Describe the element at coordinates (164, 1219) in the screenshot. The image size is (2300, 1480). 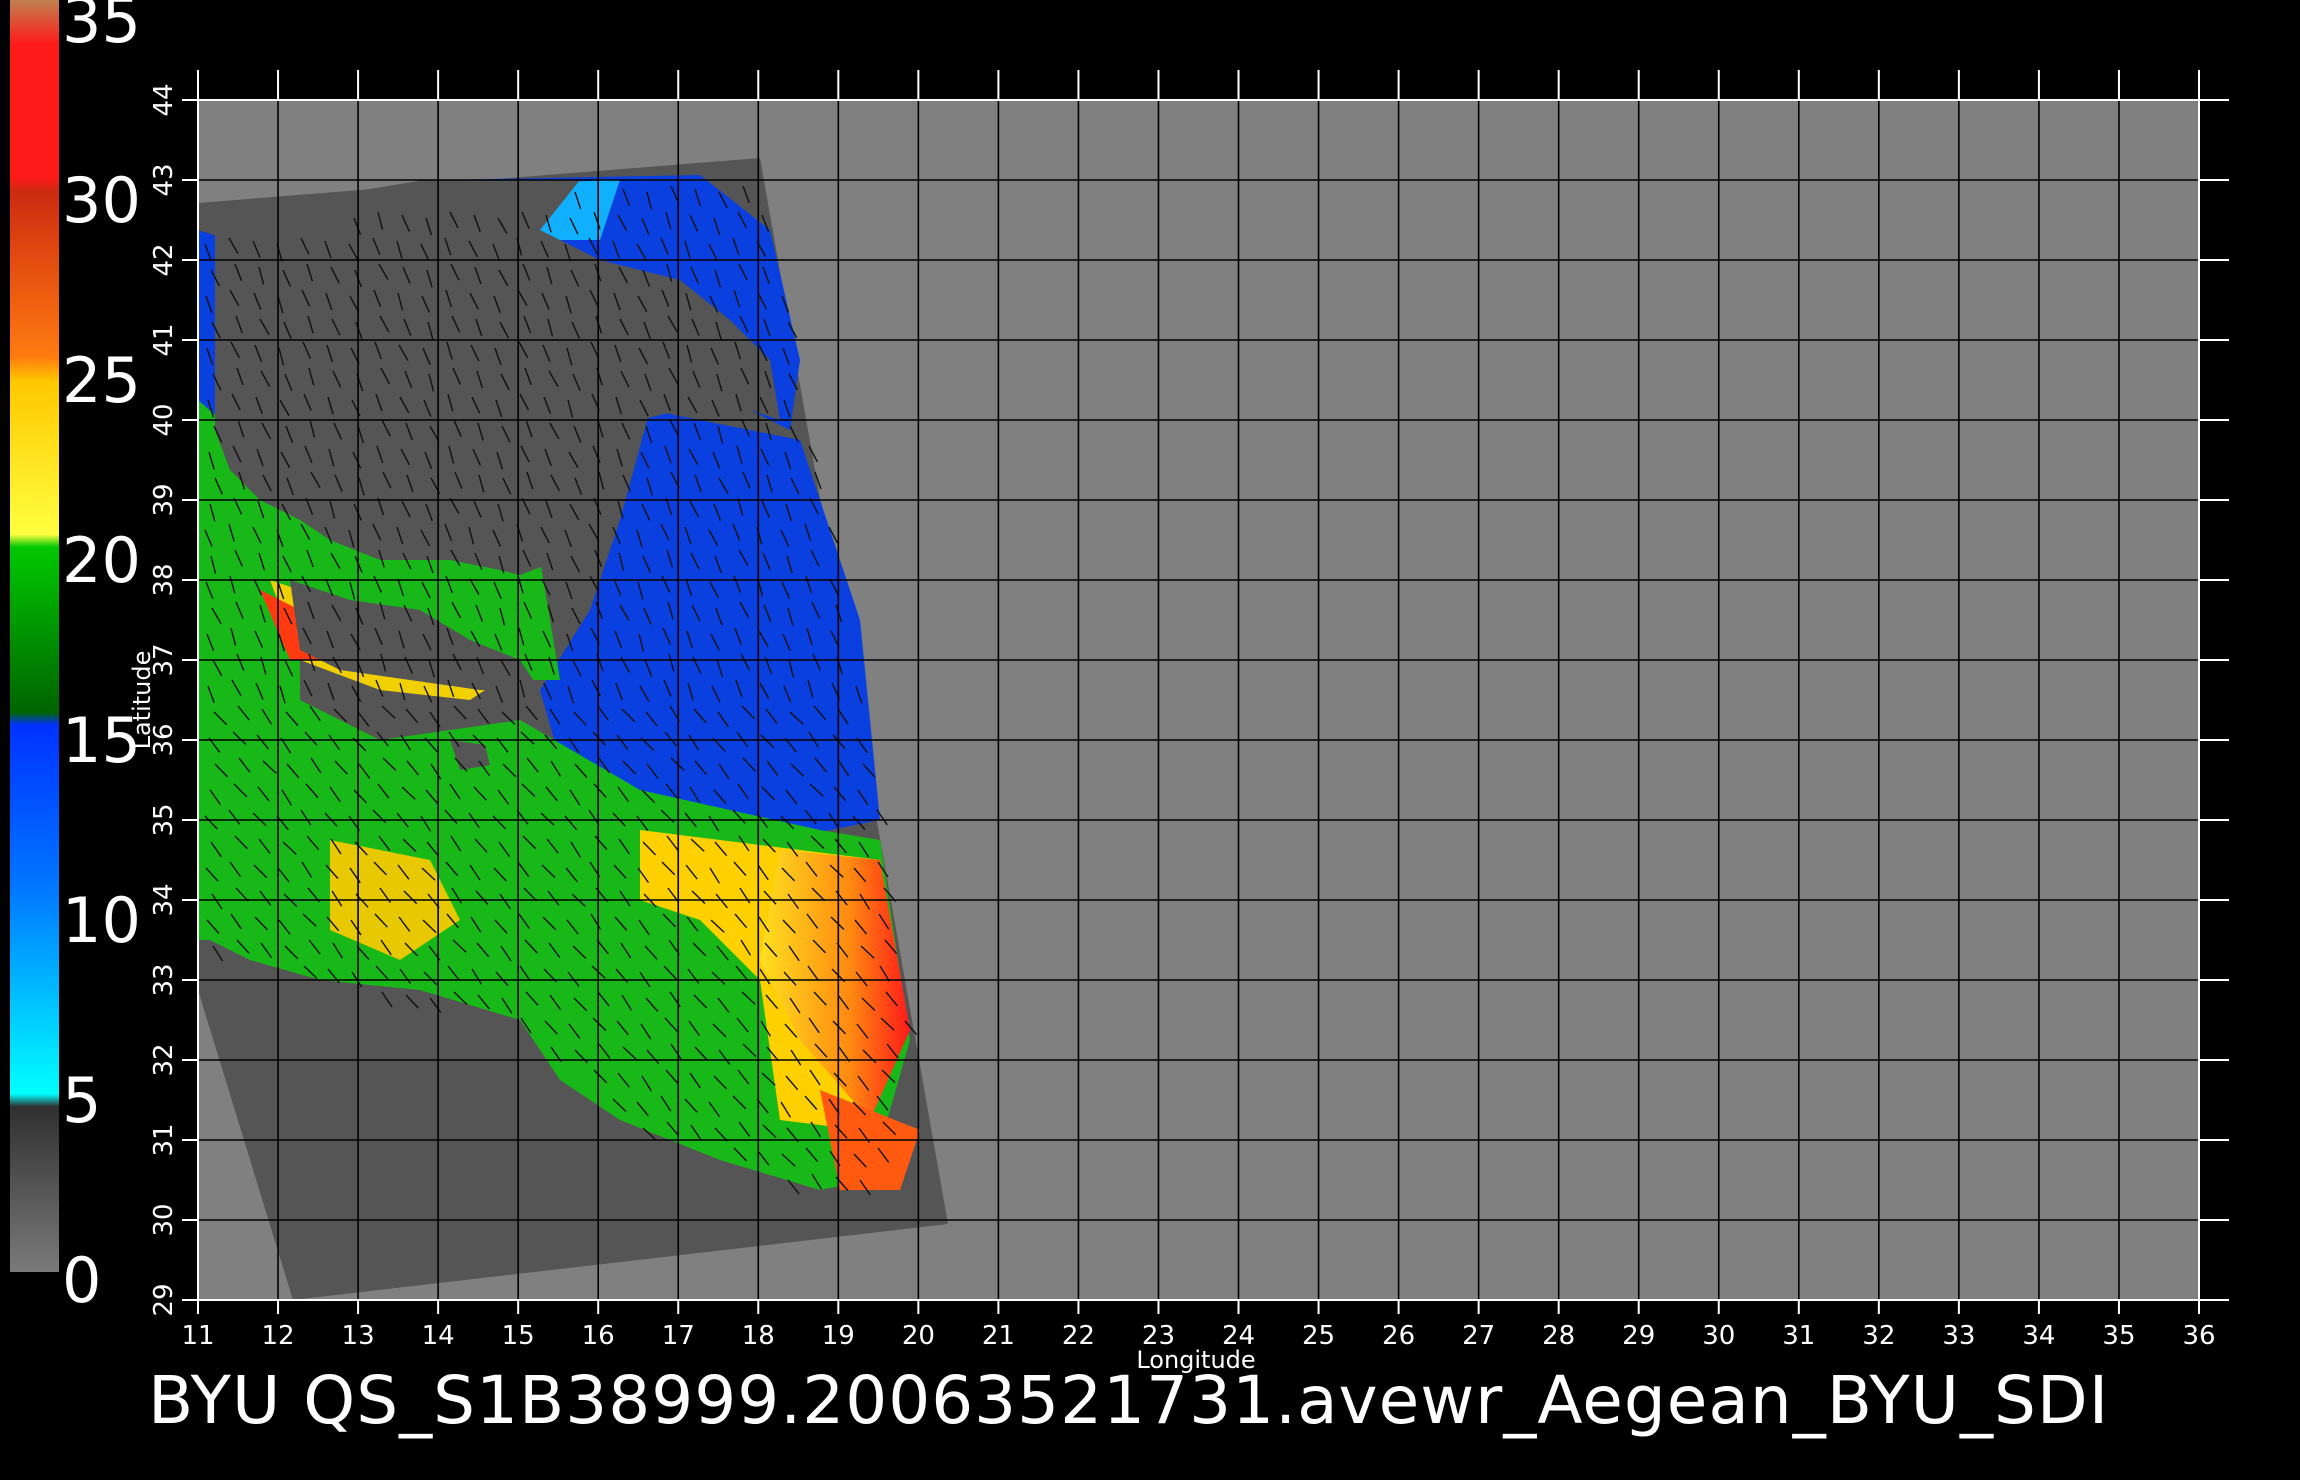
I see `lat-tick-label-30: 30` at that location.